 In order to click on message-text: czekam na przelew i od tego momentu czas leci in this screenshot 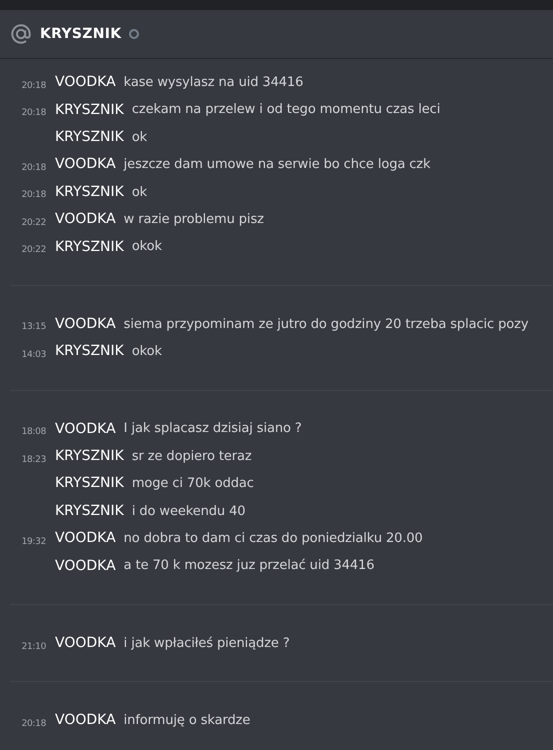, I will do `click(286, 110)`.